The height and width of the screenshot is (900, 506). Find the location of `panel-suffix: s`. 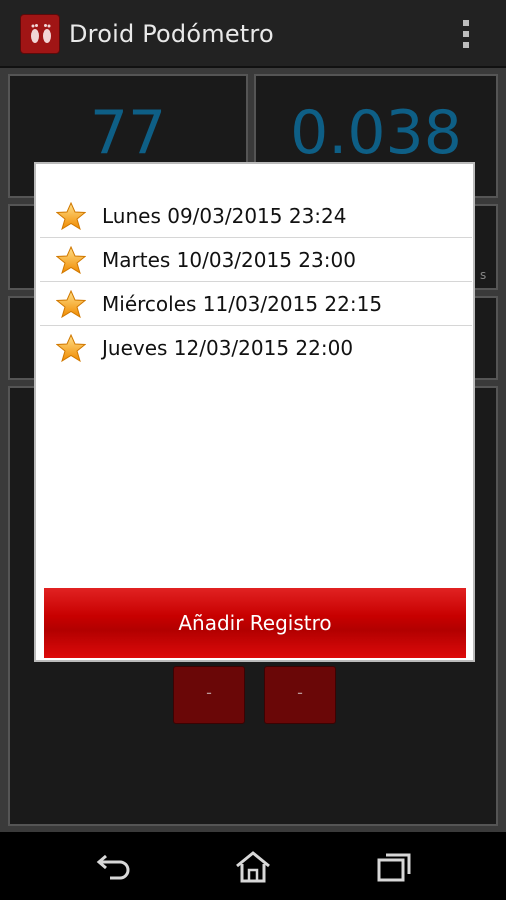

panel-suffix: s is located at coordinates (483, 275).